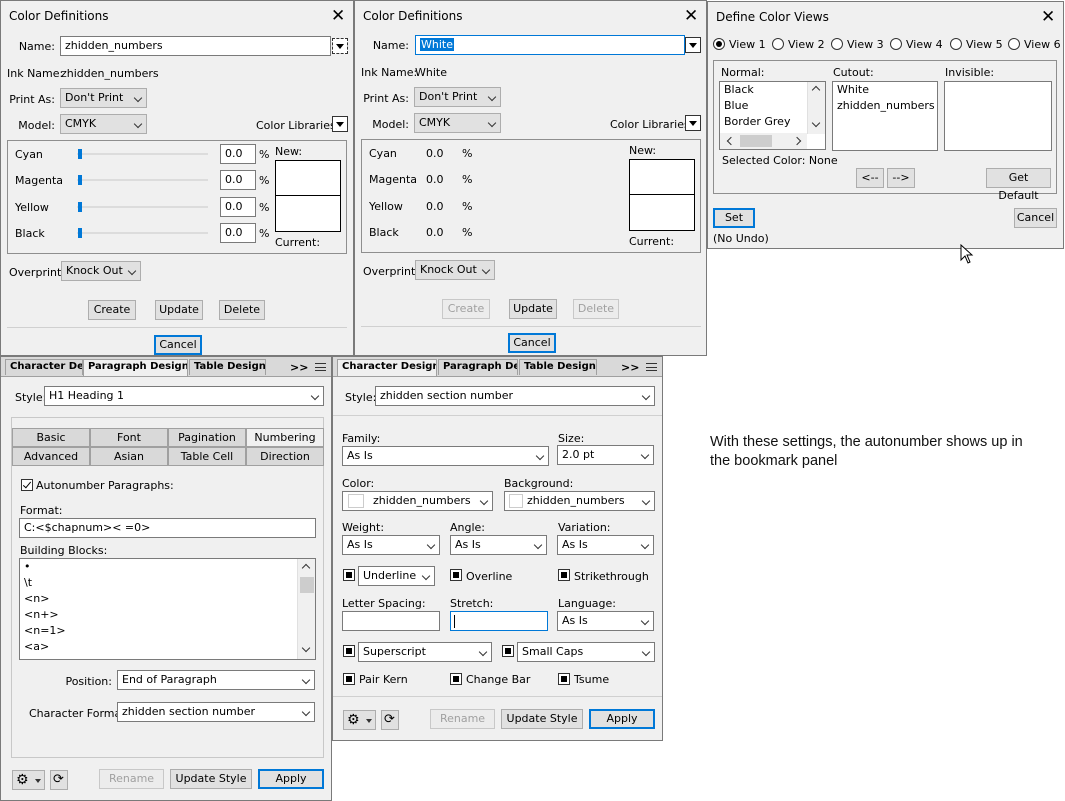  I want to click on list-item: <n>, so click(167, 599).